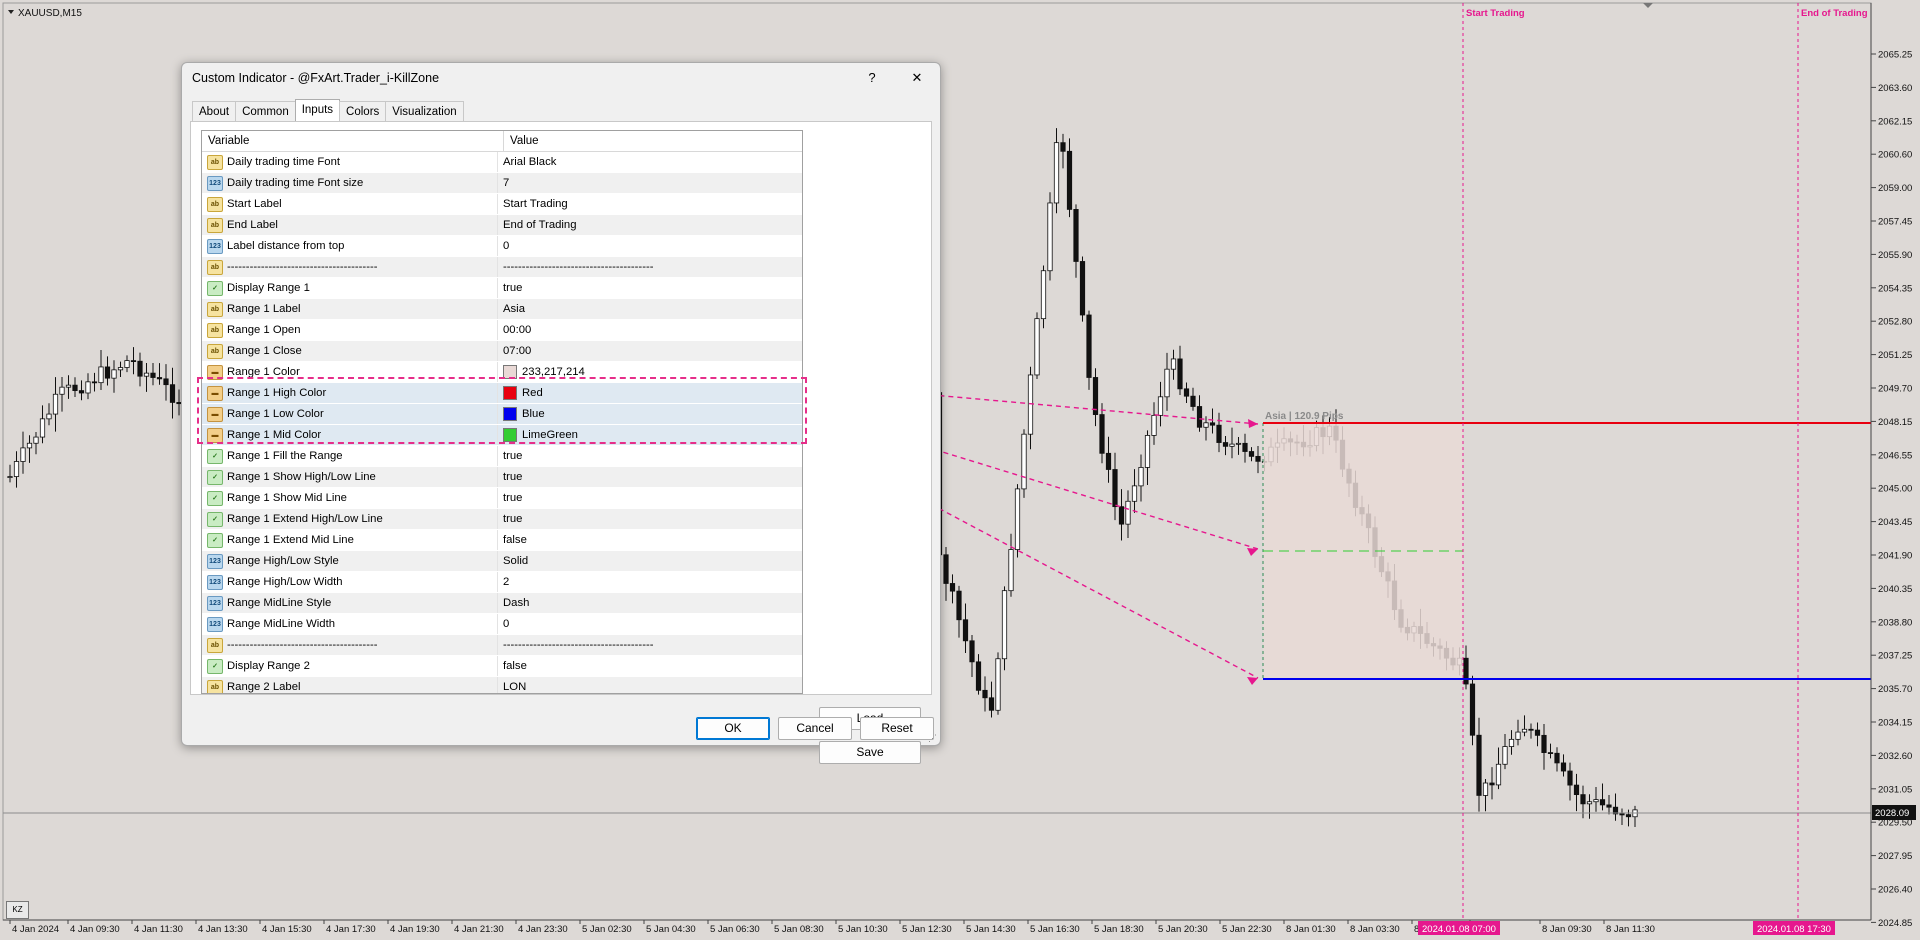 This screenshot has height=940, width=1920. I want to click on save-button: Save, so click(870, 752).